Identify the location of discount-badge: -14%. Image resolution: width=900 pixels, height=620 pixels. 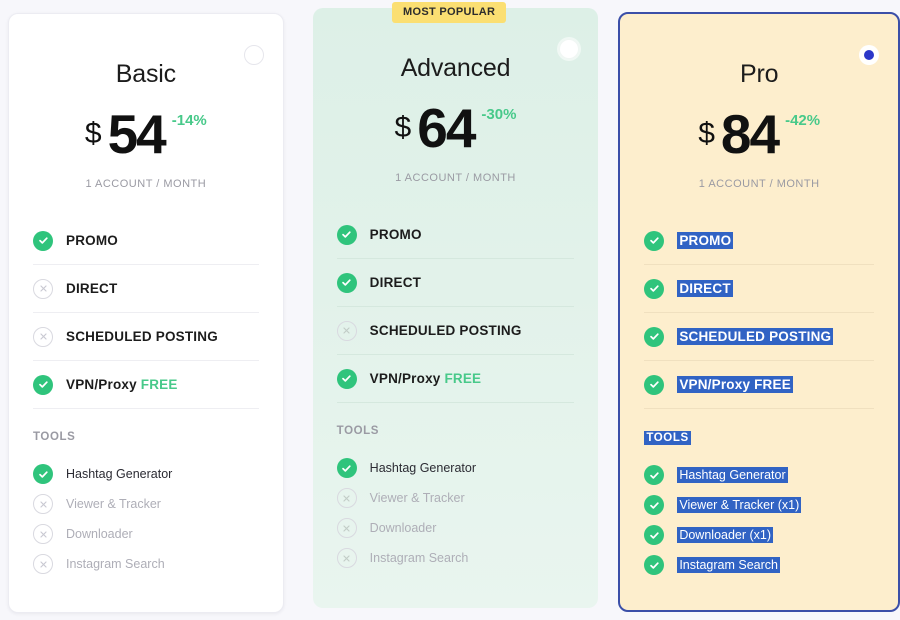
(189, 120).